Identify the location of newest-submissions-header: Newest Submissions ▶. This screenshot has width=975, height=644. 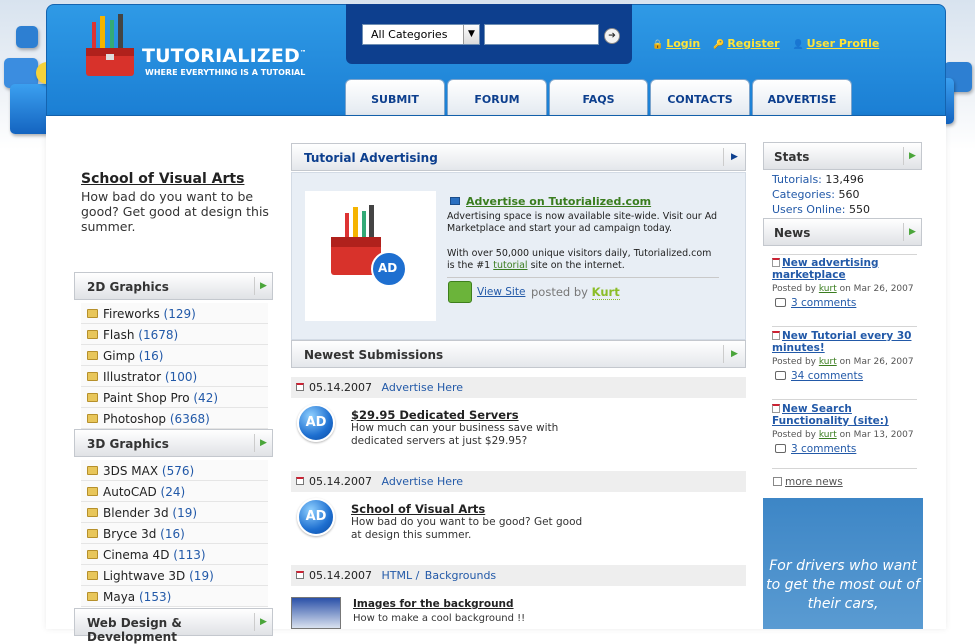
(518, 354).